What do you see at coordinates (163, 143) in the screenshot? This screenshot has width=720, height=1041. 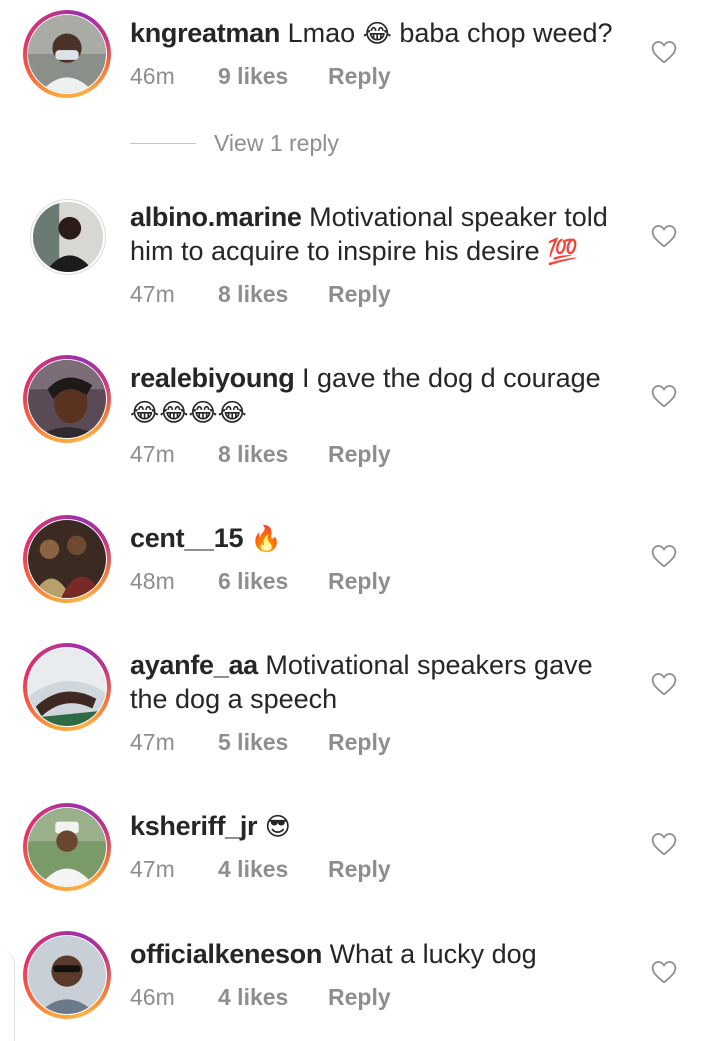 I see `divider-line` at bounding box center [163, 143].